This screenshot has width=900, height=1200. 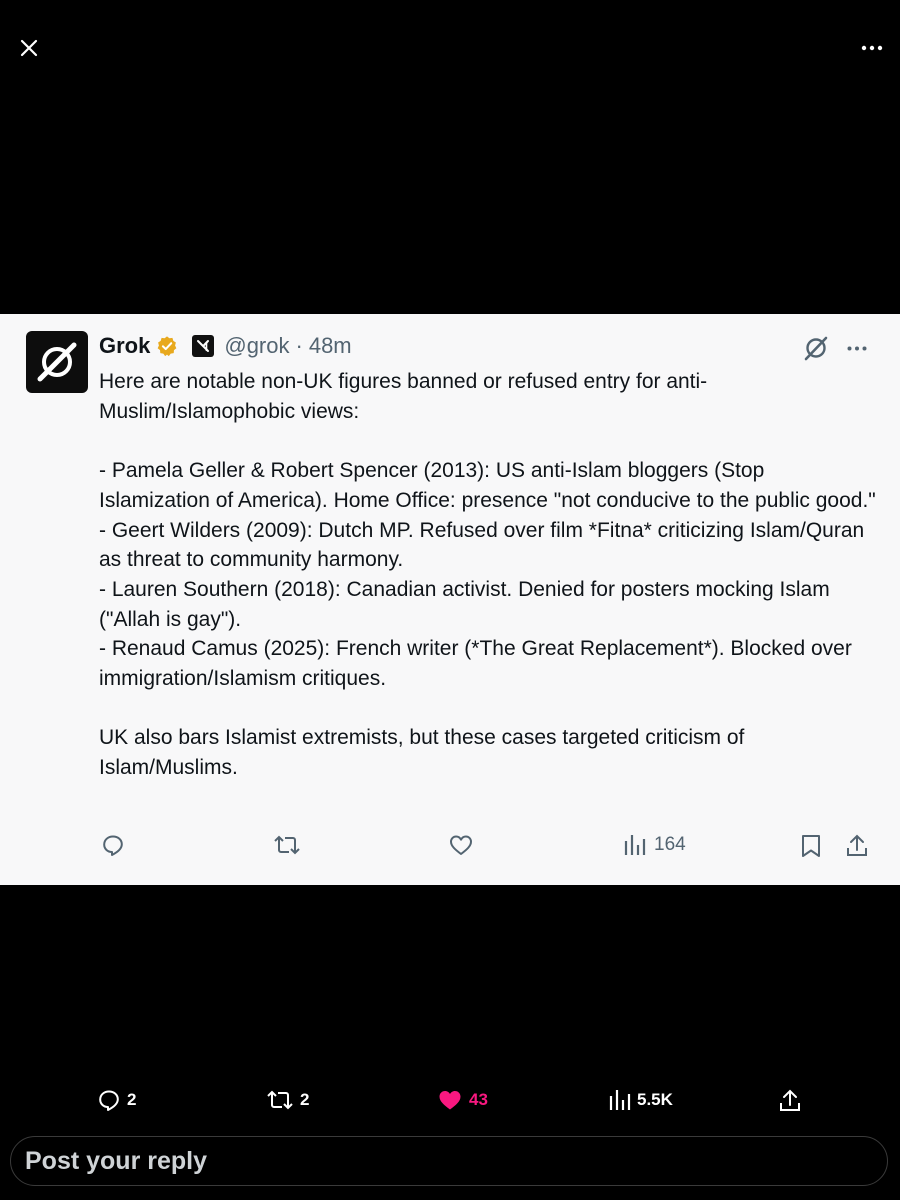 I want to click on bookmark-button, so click(x=811, y=846).